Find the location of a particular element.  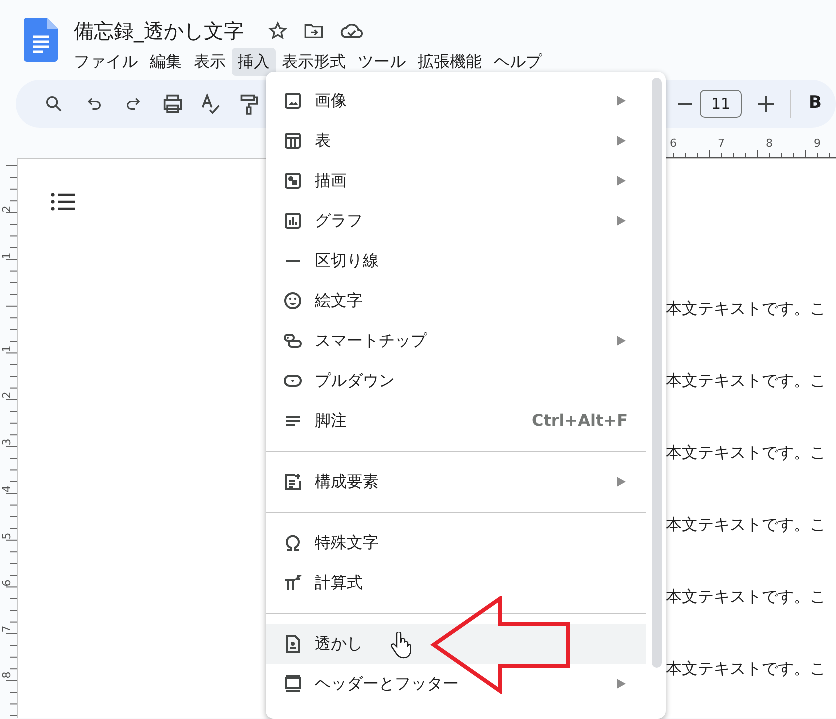

menu-item: 構成要素 is located at coordinates (456, 482).